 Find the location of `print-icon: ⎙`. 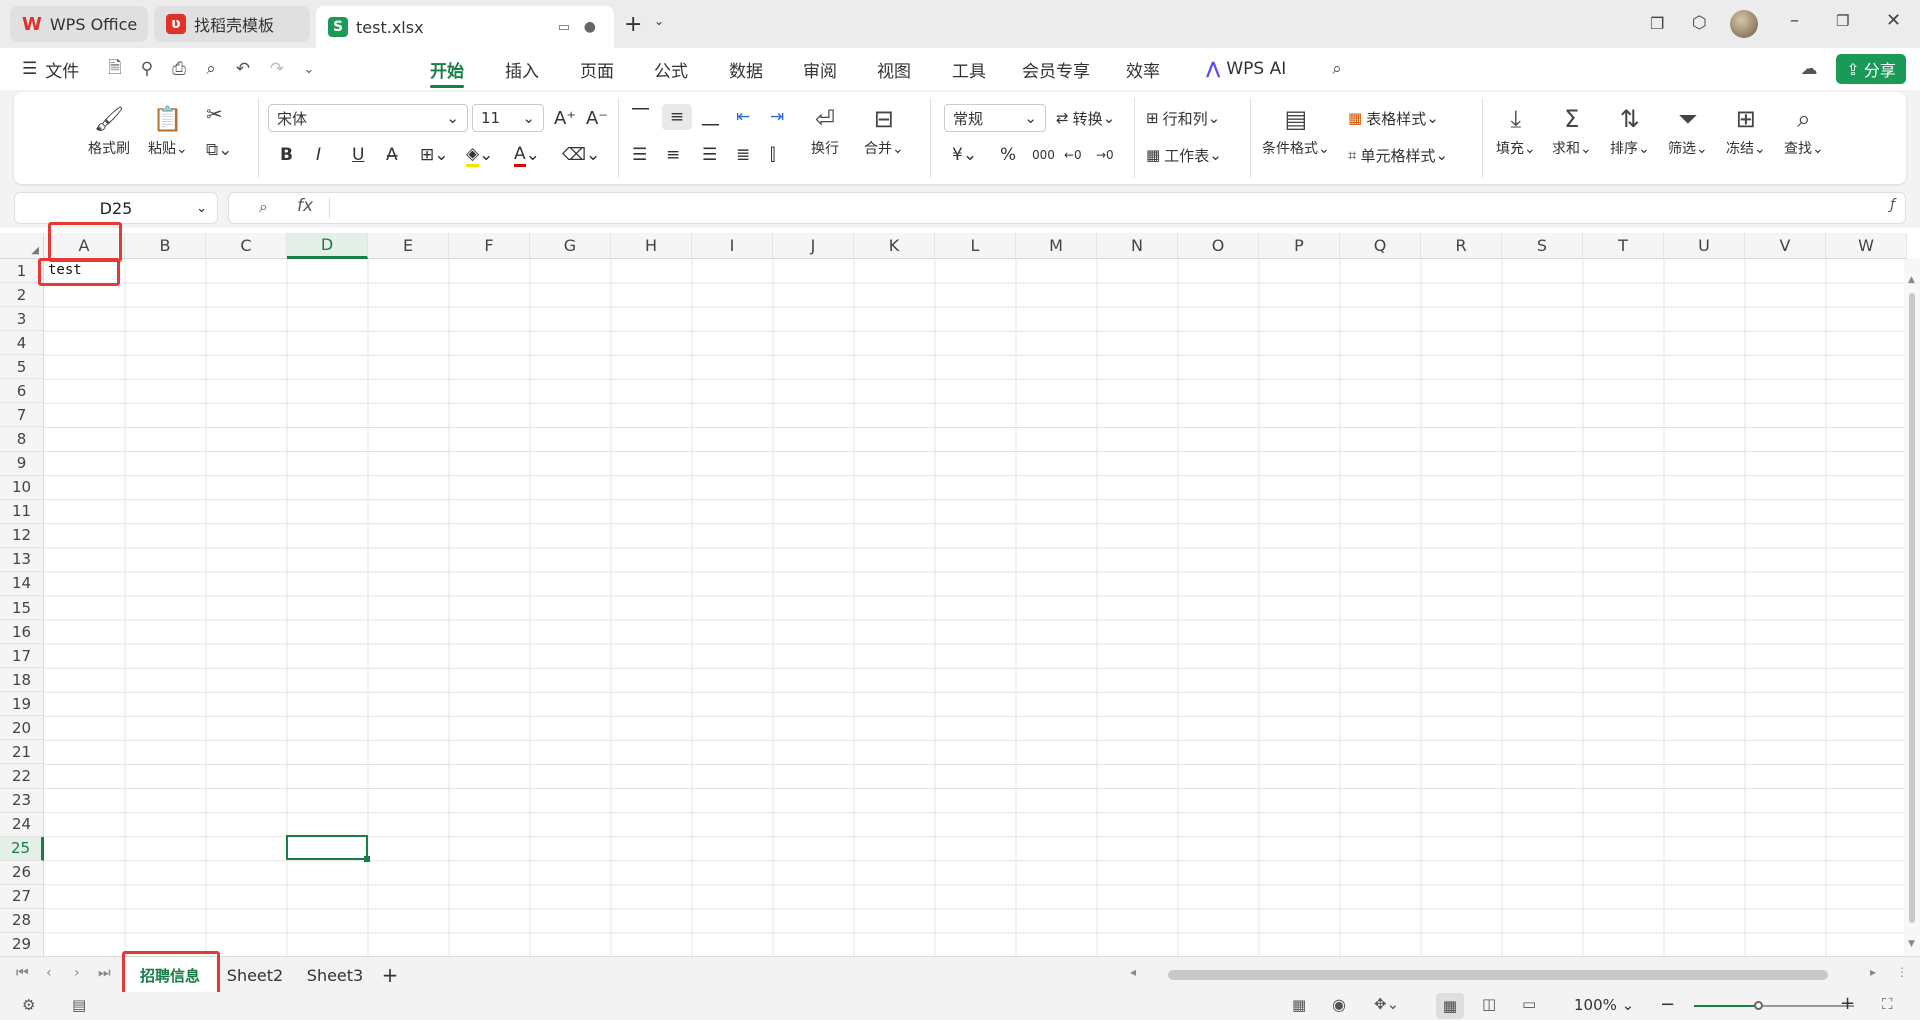

print-icon: ⎙ is located at coordinates (179, 69).